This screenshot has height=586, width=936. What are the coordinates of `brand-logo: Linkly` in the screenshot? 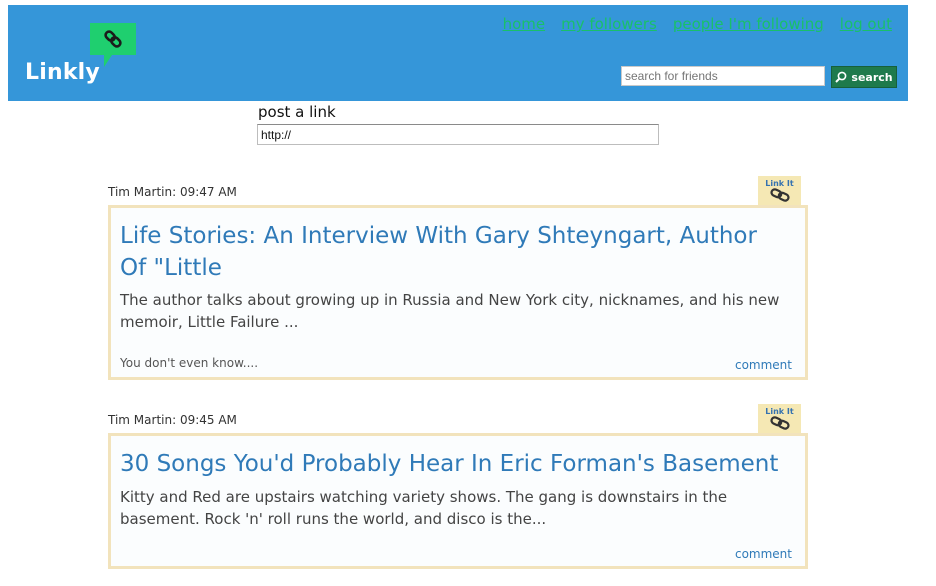 It's located at (62, 72).